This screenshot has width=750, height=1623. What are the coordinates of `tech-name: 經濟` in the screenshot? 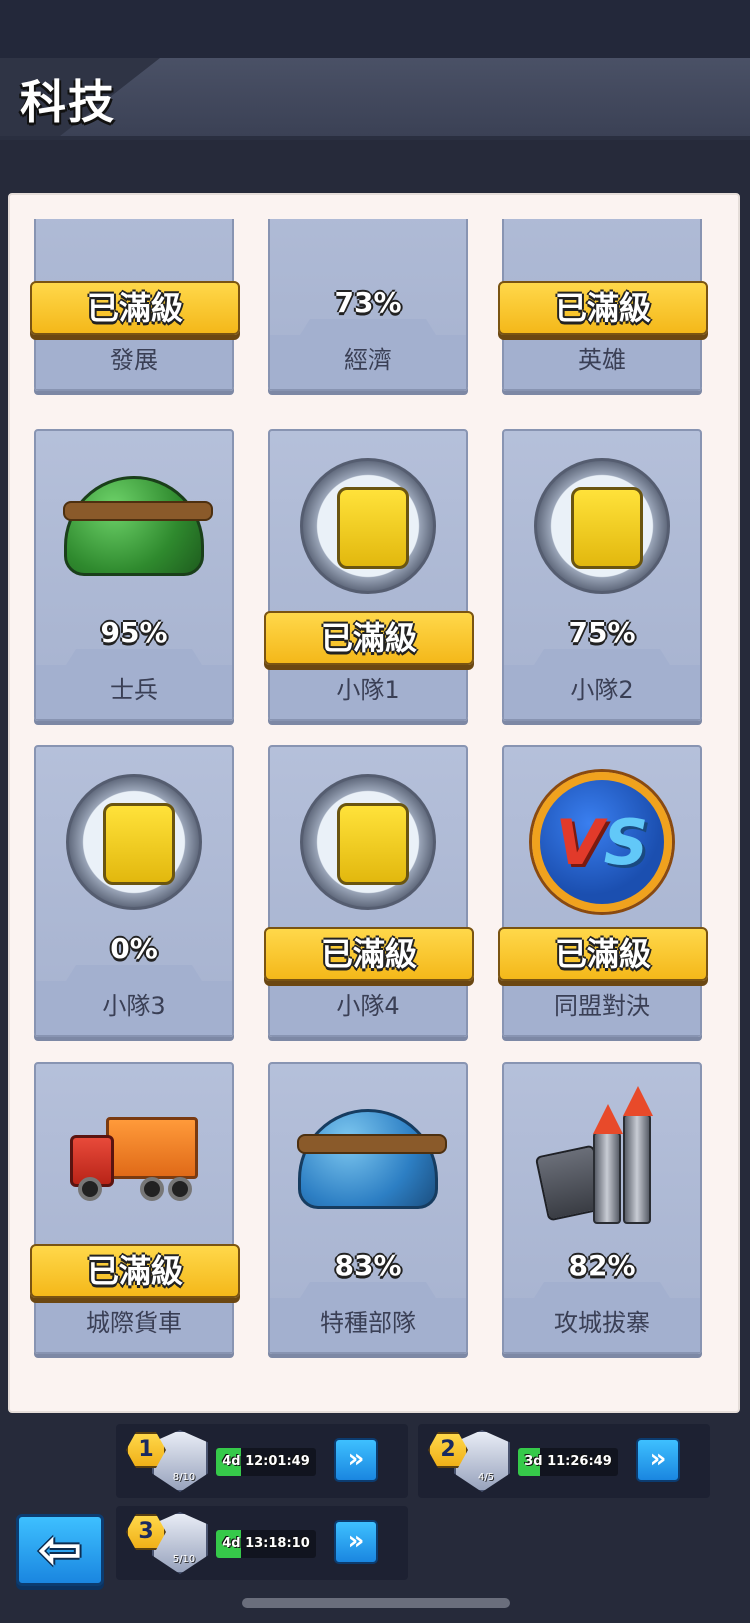 It's located at (368, 360).